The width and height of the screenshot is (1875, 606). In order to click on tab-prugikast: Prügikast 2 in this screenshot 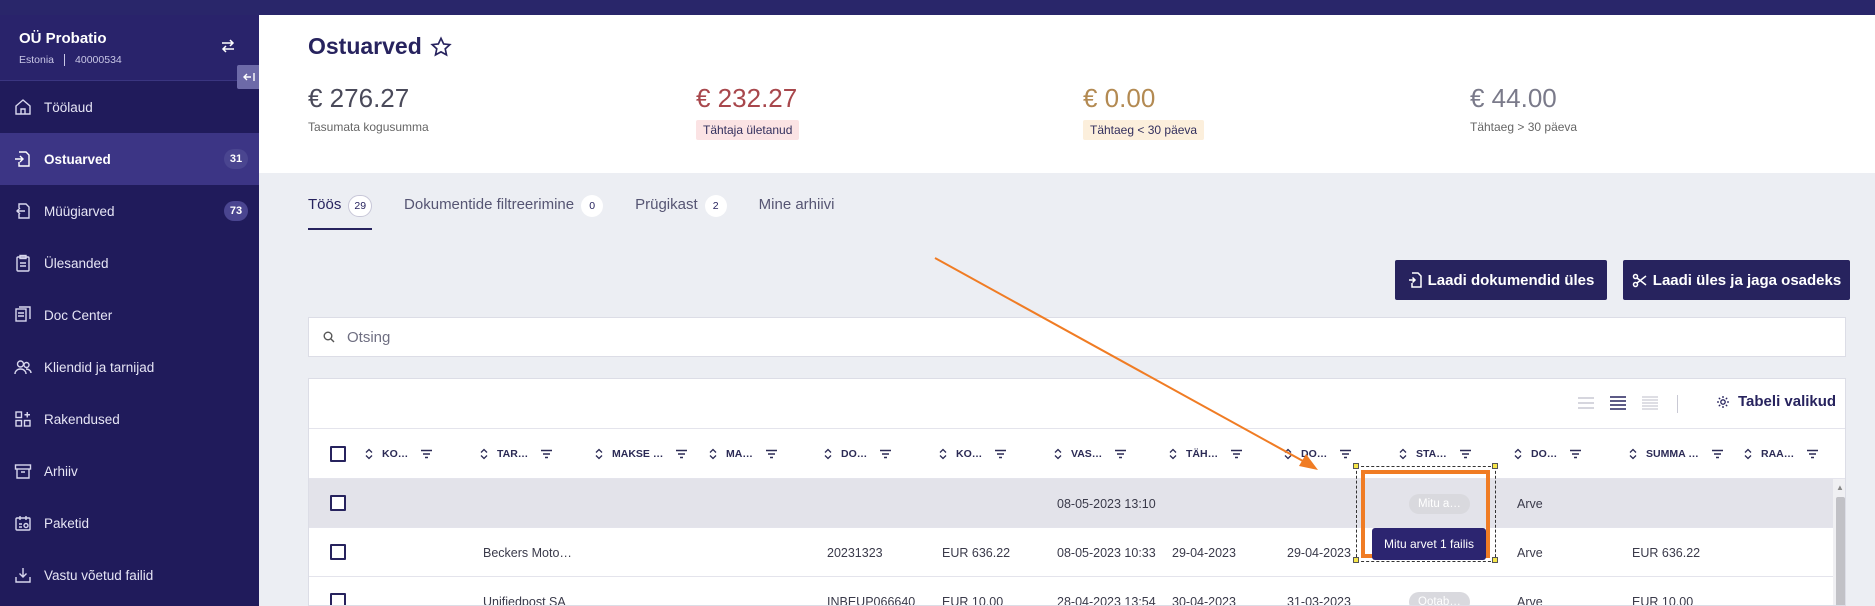, I will do `click(681, 212)`.